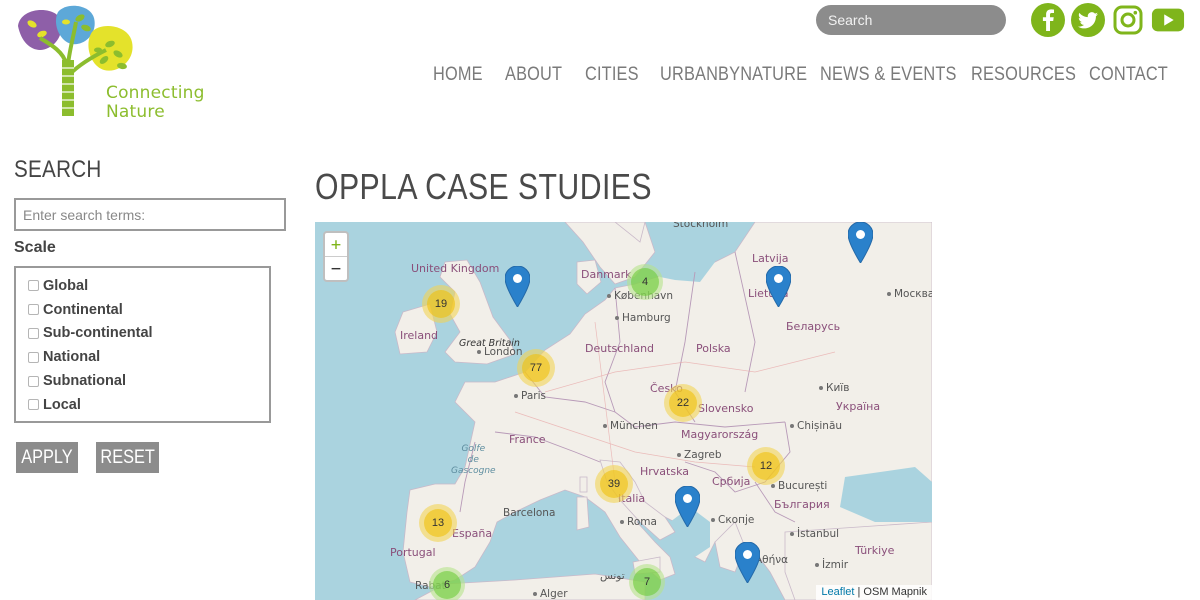 Image resolution: width=1200 pixels, height=600 pixels. I want to click on map-cluster: 4, so click(645, 282).